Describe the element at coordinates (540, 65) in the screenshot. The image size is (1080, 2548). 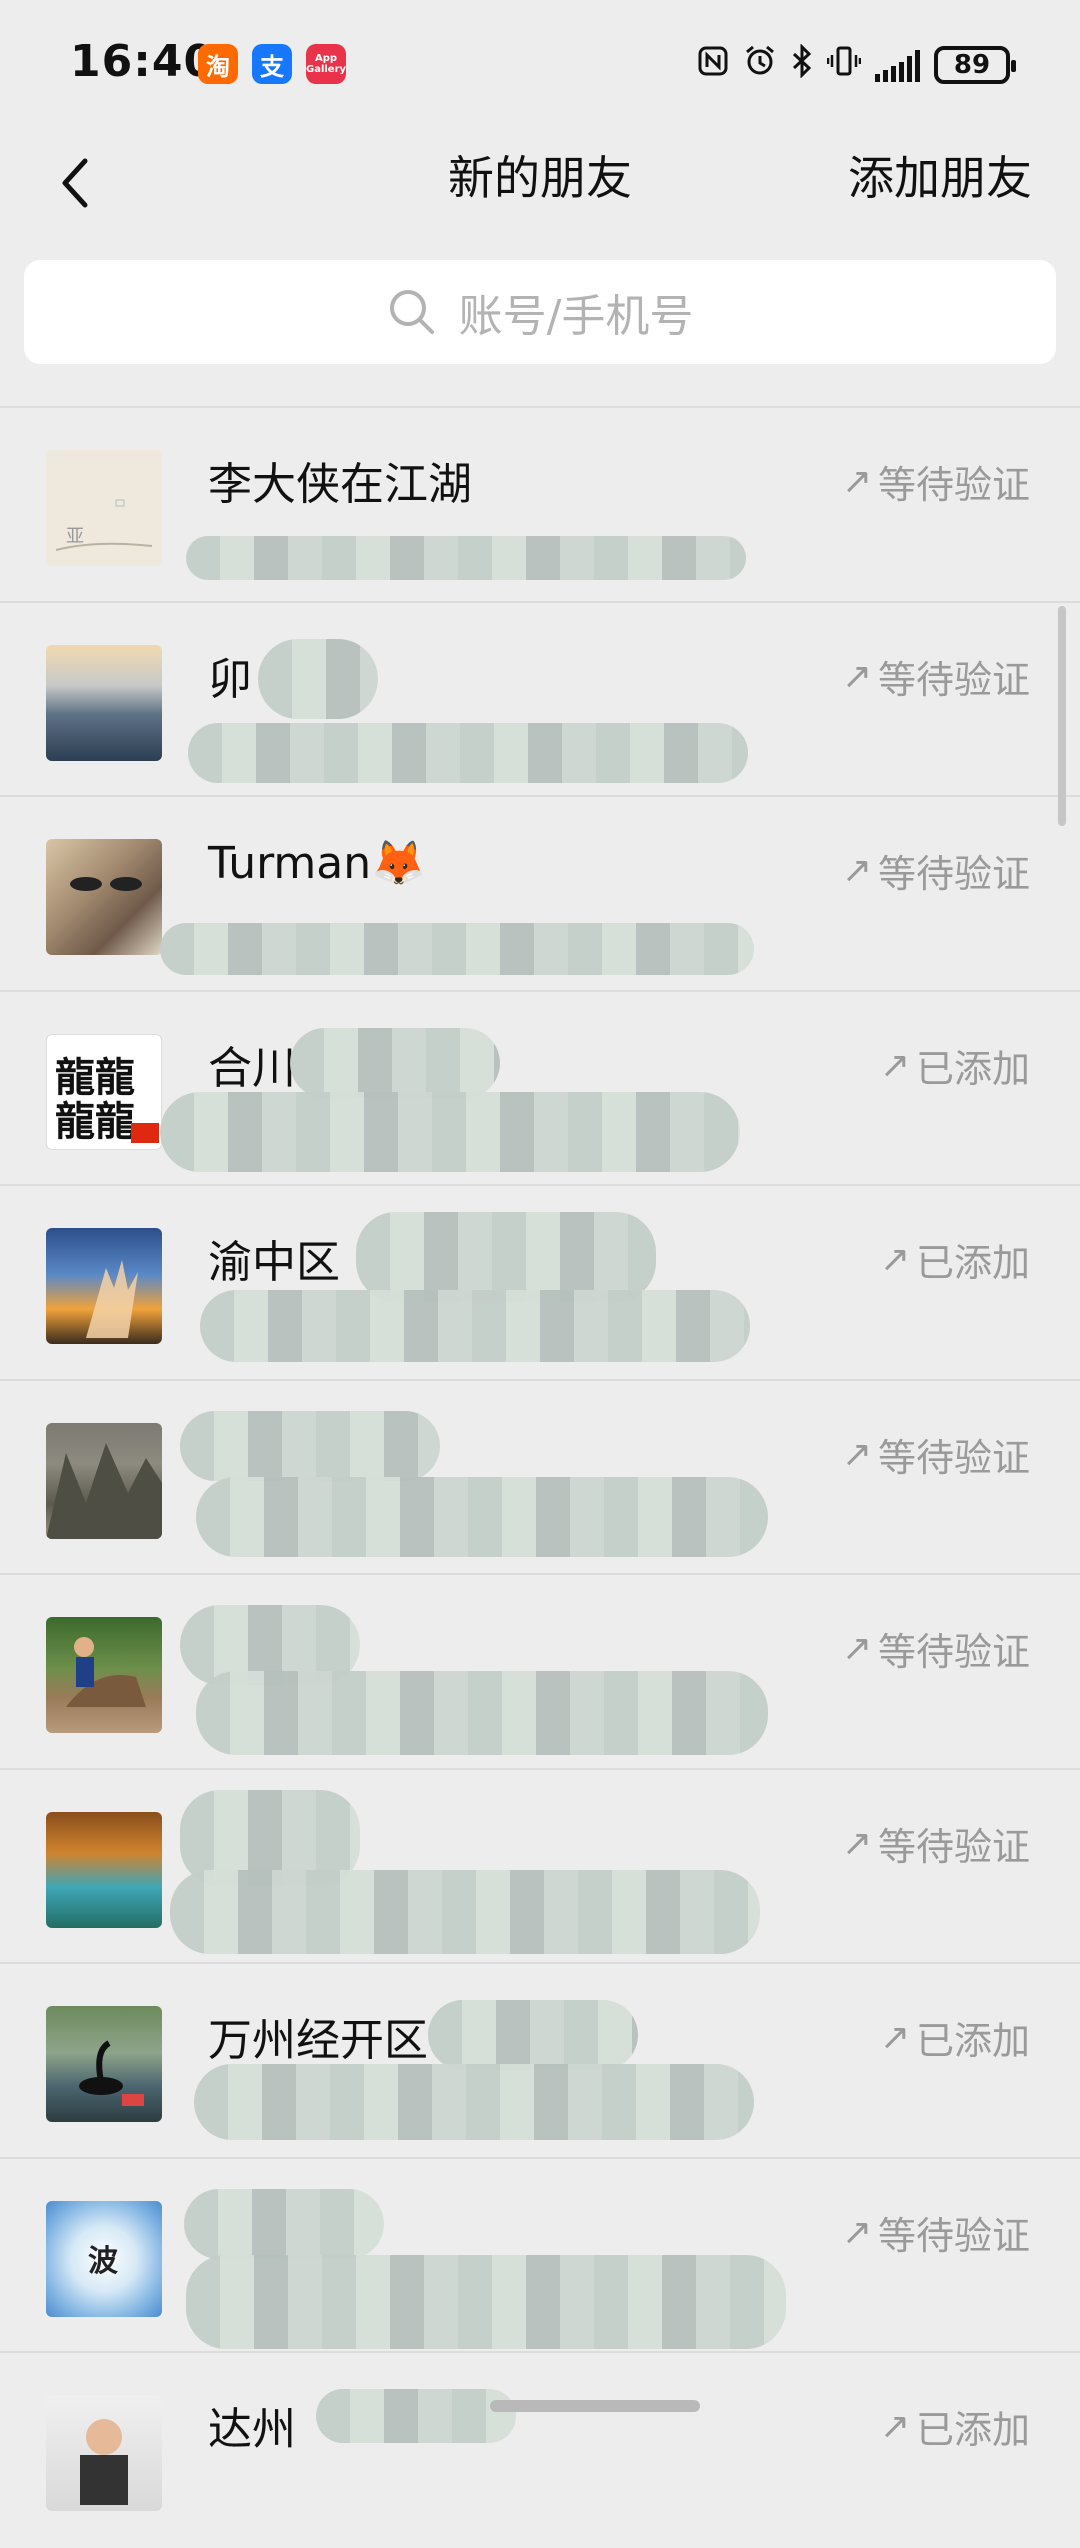
I see `status-bar: 16:40 淘 支 App Gallery 89` at that location.